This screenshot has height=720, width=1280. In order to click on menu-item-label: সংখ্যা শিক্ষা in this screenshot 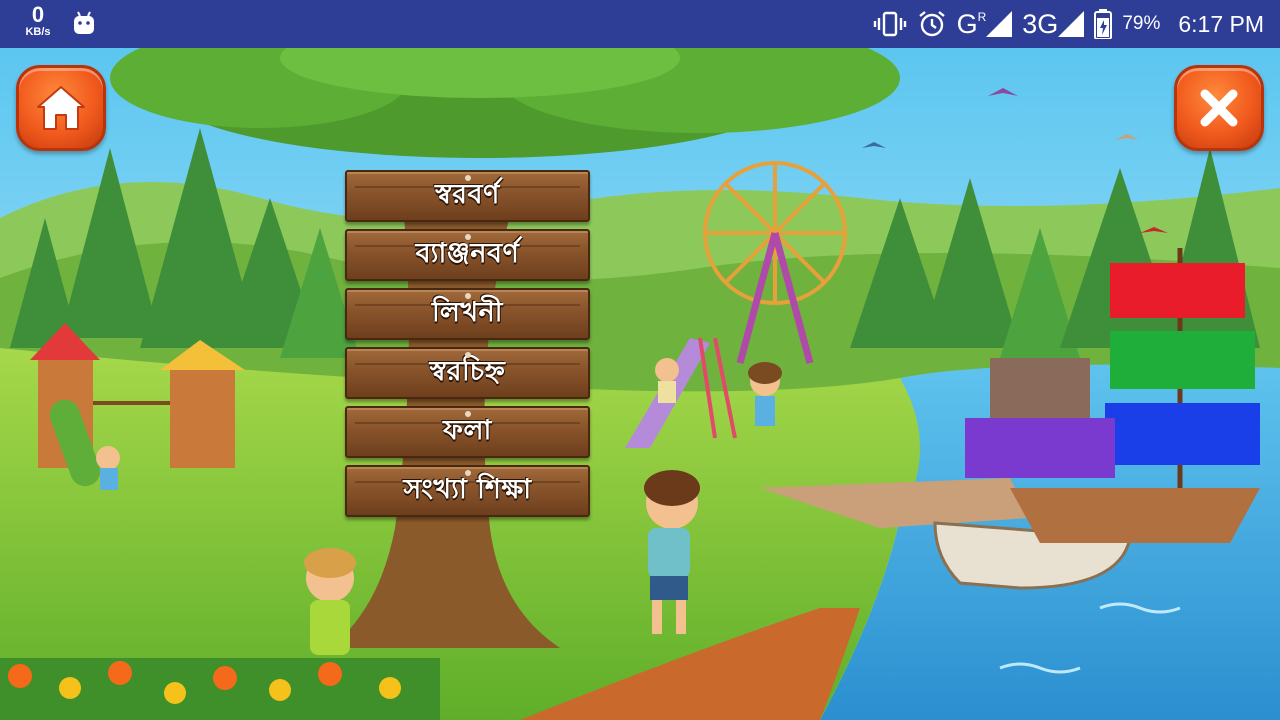, I will do `click(467, 489)`.